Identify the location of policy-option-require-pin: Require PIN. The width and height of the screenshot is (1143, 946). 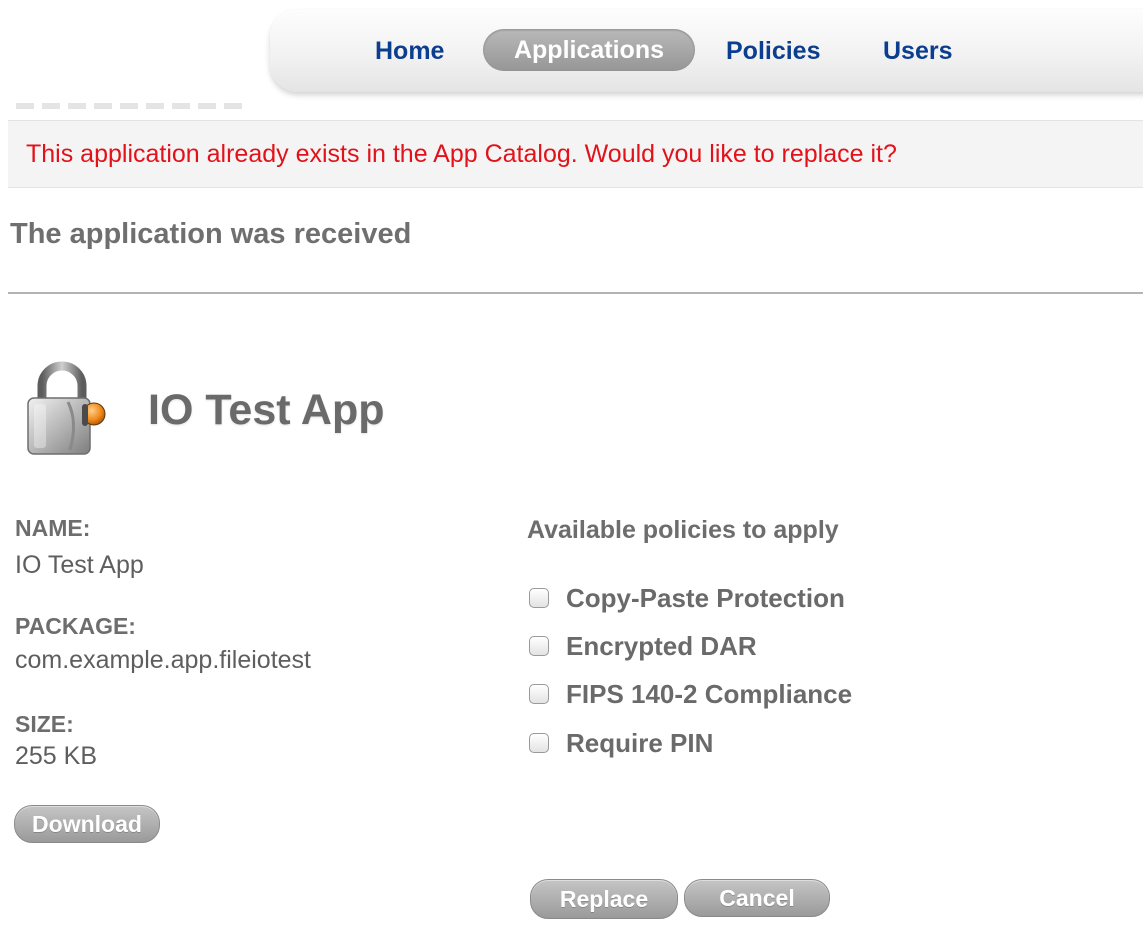
(621, 743).